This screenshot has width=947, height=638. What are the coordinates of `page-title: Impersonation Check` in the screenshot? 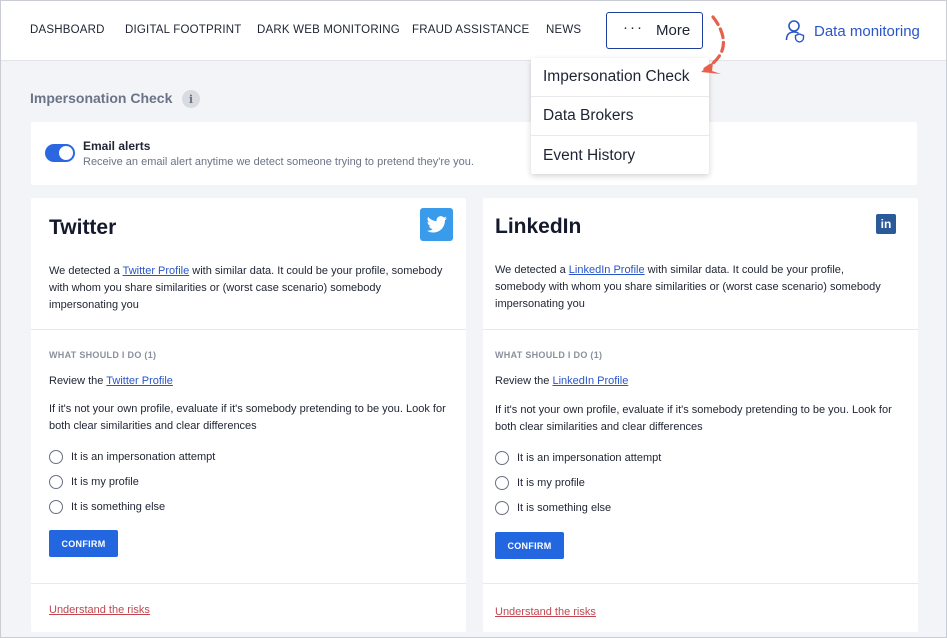 It's located at (101, 98).